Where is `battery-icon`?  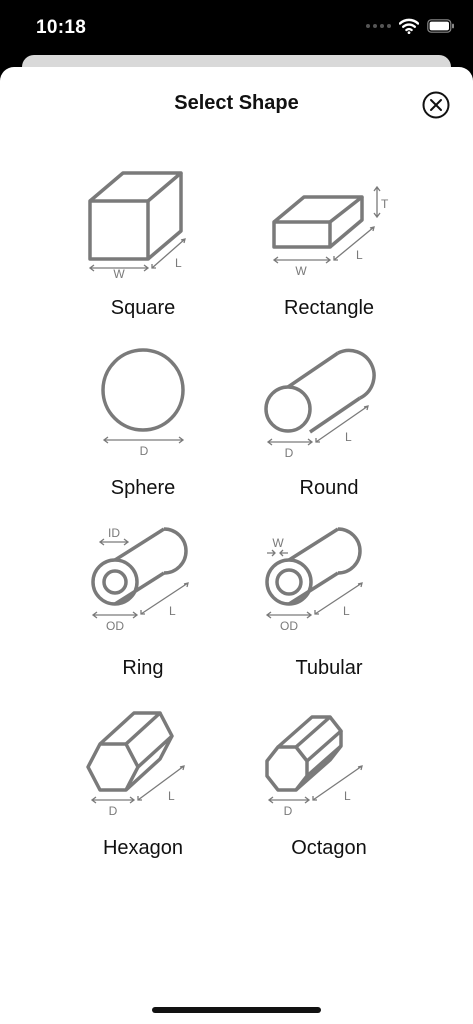
battery-icon is located at coordinates (440, 26).